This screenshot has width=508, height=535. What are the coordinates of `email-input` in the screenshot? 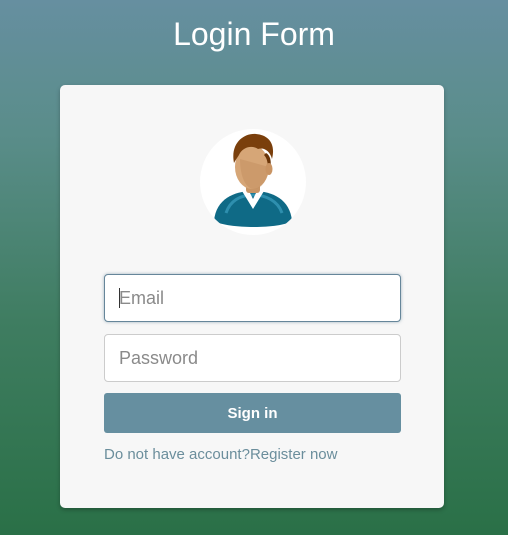 It's located at (252, 298).